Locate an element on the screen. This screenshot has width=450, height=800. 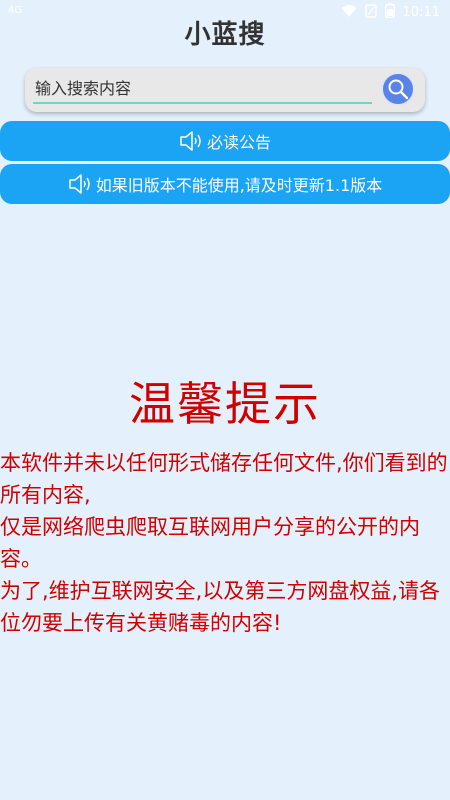
tip-paragraph: 为了,维护互联网安全,以及第三方网盘权益,请各位勿要上传有关黄赌毒的内容! is located at coordinates (220, 607).